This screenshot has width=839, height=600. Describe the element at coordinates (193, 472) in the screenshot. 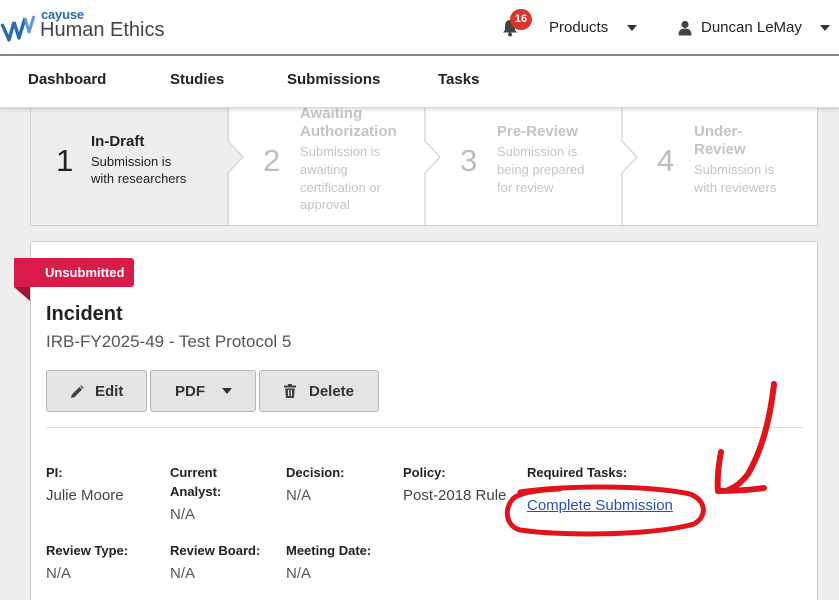

I see `current-analyst-label: Current` at that location.